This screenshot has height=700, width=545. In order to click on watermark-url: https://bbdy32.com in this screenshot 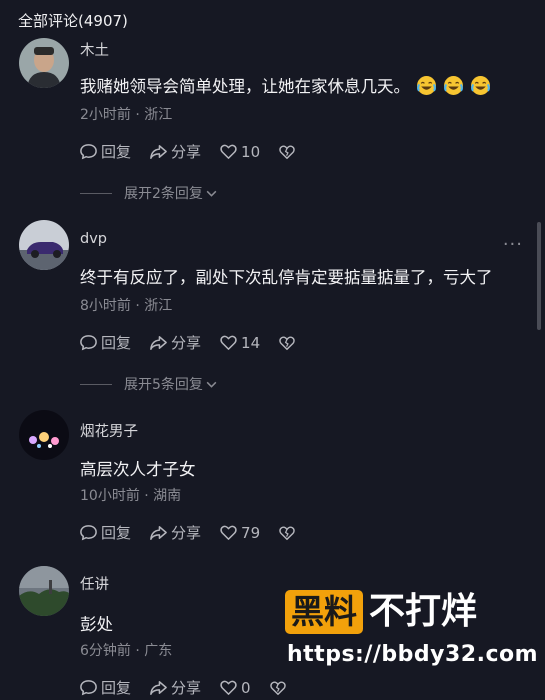, I will do `click(413, 654)`.